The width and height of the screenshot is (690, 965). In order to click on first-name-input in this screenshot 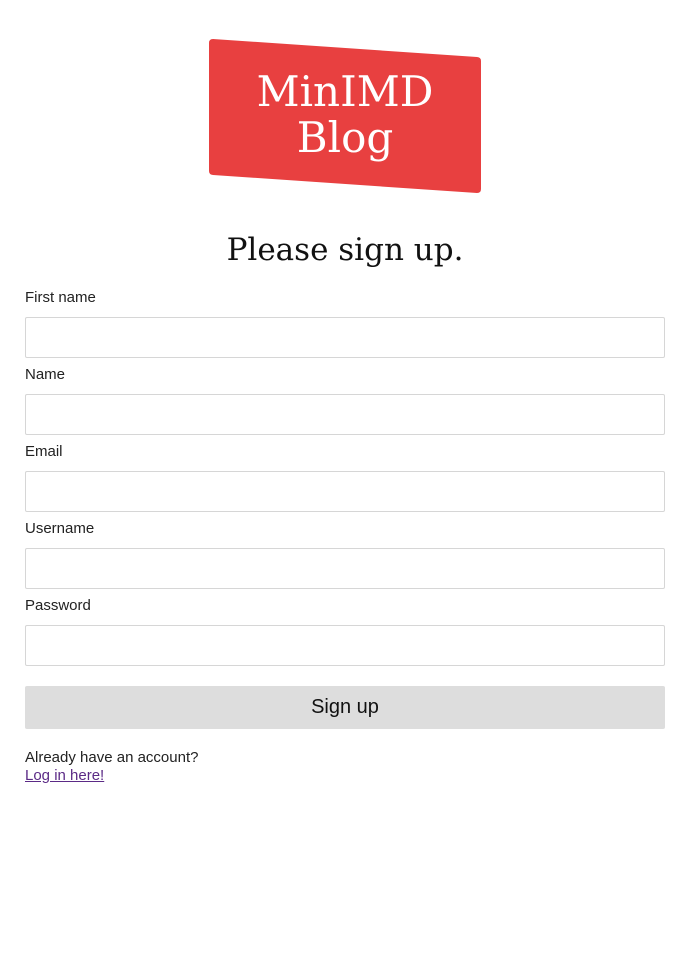, I will do `click(345, 337)`.